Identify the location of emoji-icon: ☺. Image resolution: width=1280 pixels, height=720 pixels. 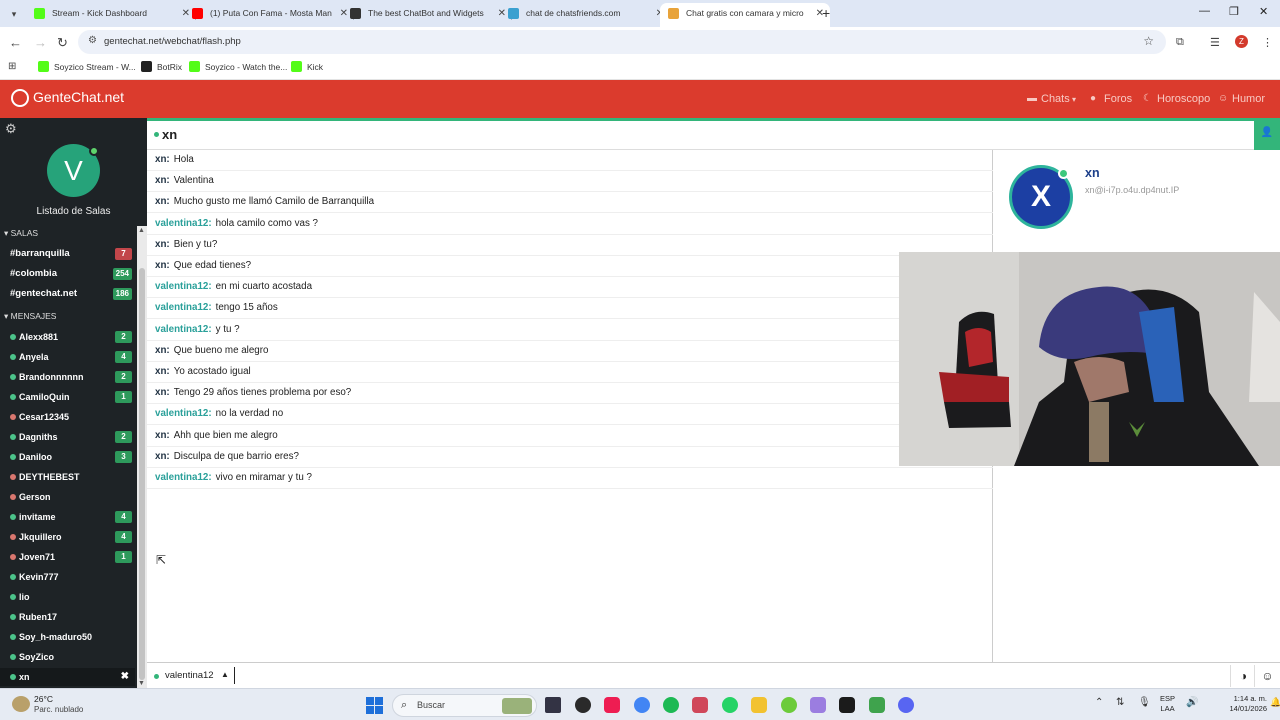
(1267, 676).